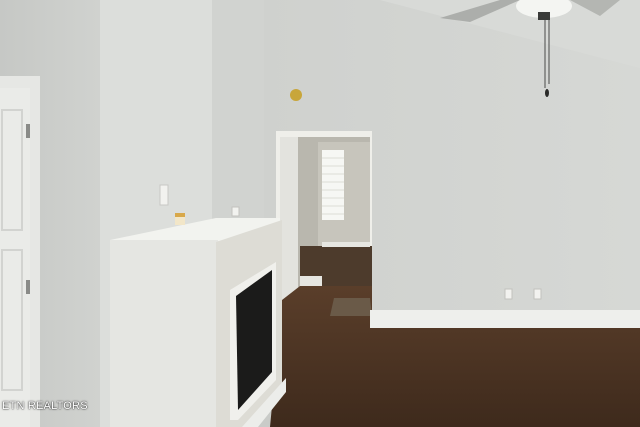  I want to click on watermark-text: ETN REALTORS, so click(45, 406).